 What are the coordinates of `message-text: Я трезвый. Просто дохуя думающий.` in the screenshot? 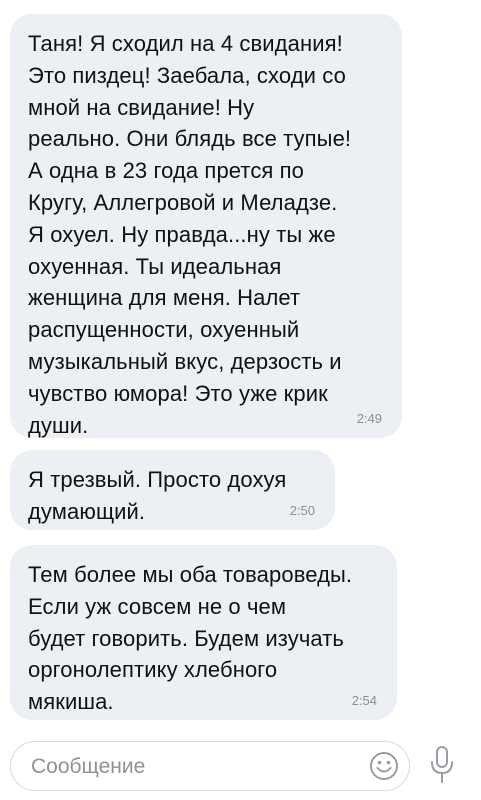 It's located at (157, 495).